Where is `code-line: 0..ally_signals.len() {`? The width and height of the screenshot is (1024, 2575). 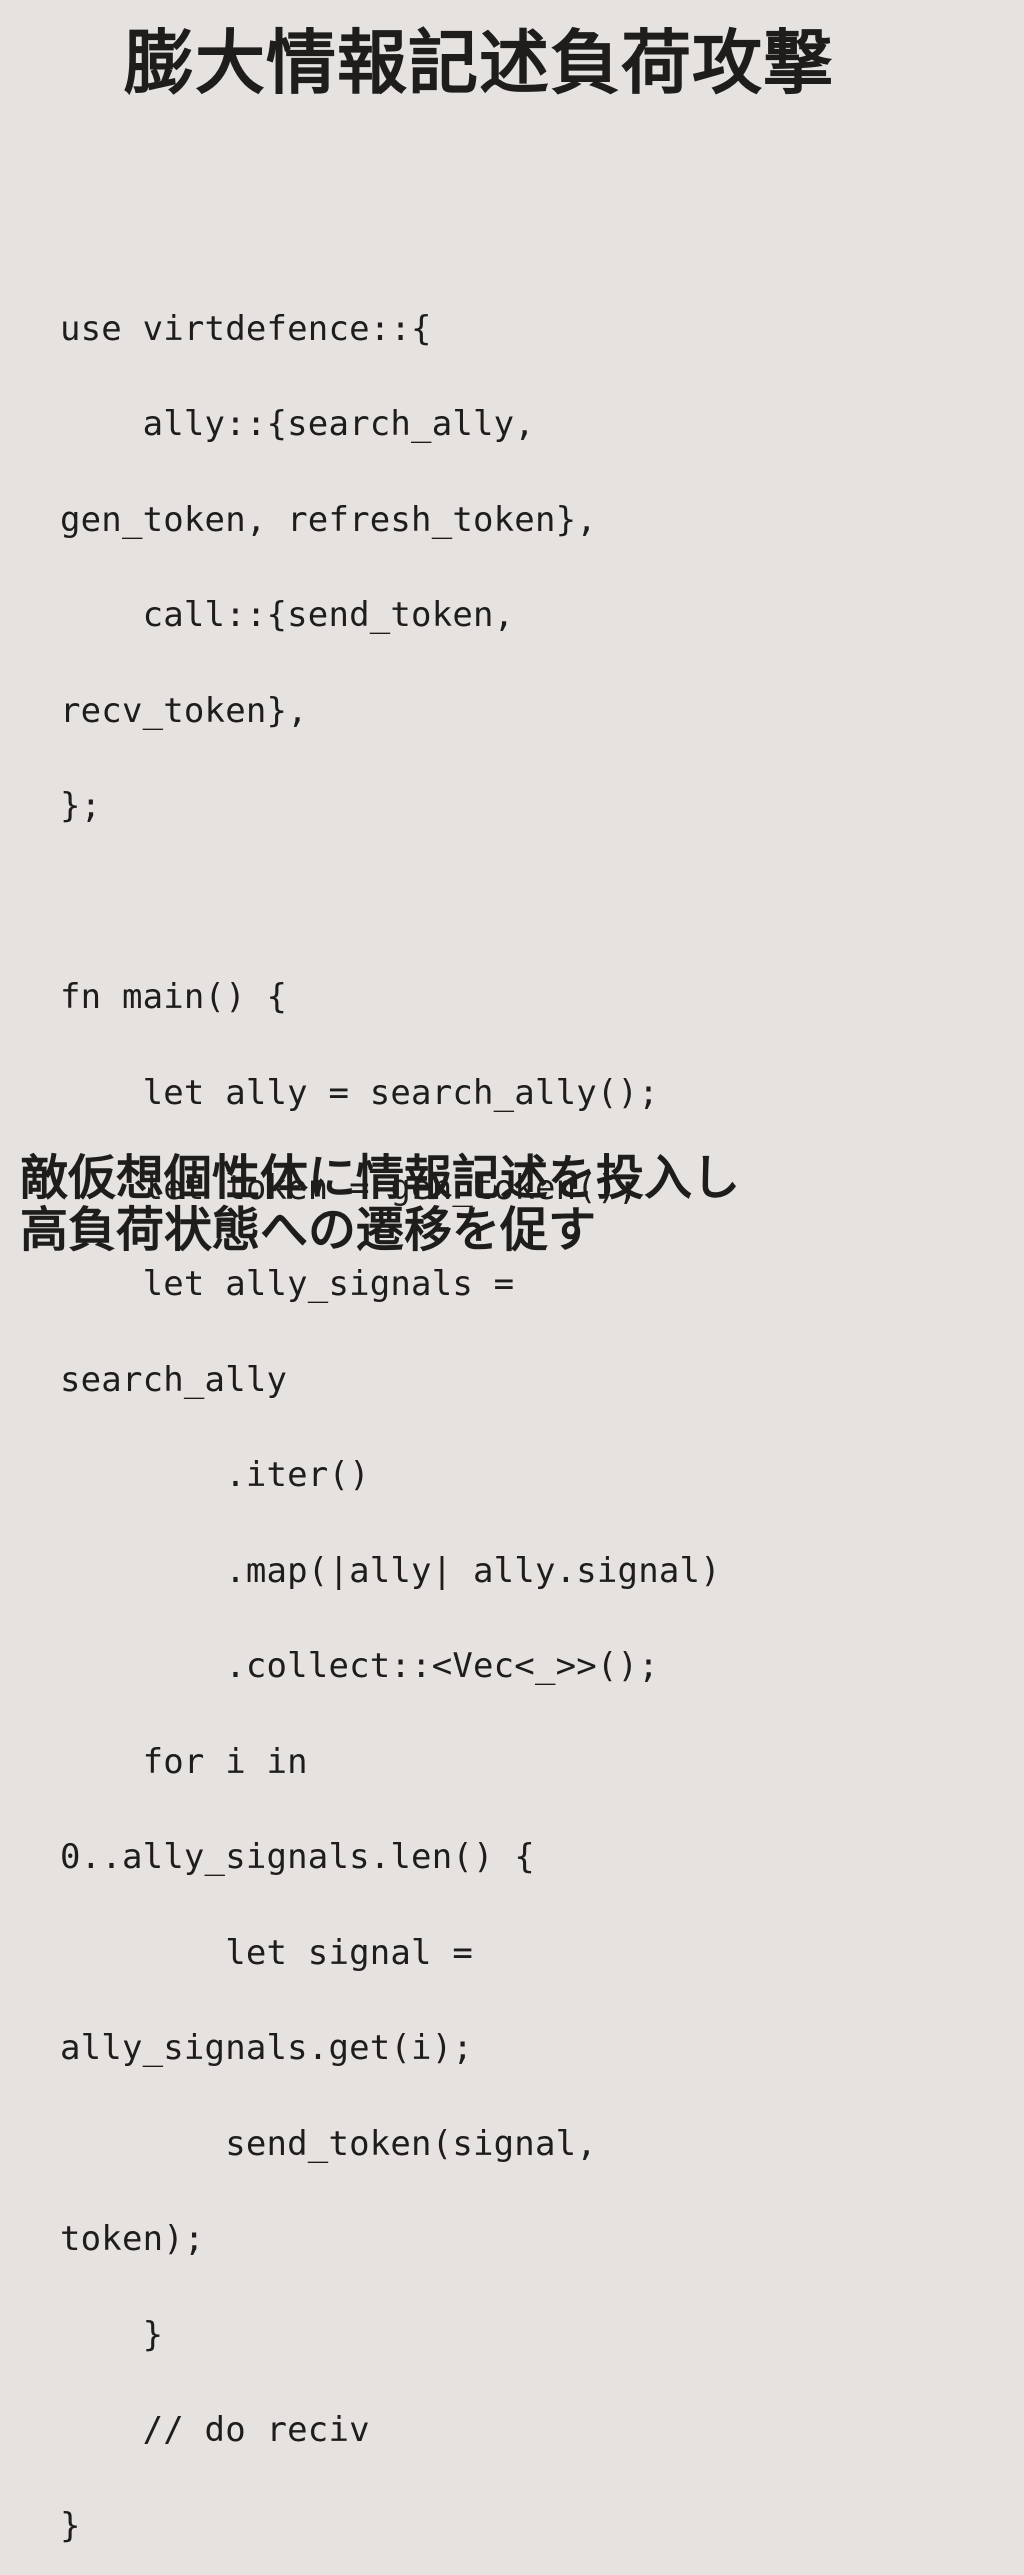
code-line: 0..ally_signals.len() { is located at coordinates (297, 1857).